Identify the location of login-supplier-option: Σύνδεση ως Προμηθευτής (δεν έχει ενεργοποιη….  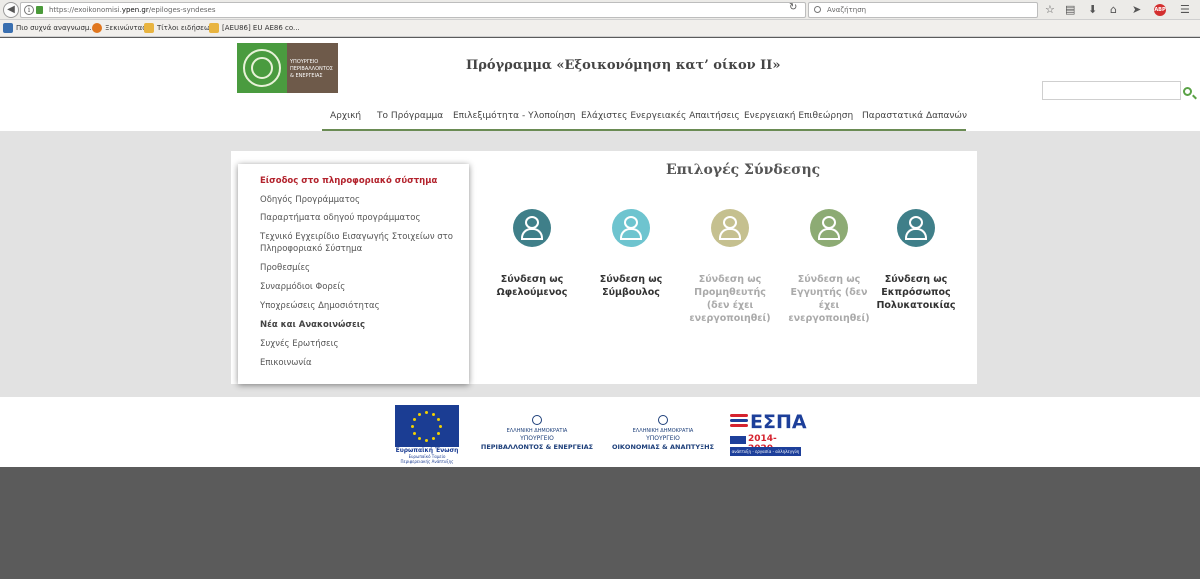
(730, 267).